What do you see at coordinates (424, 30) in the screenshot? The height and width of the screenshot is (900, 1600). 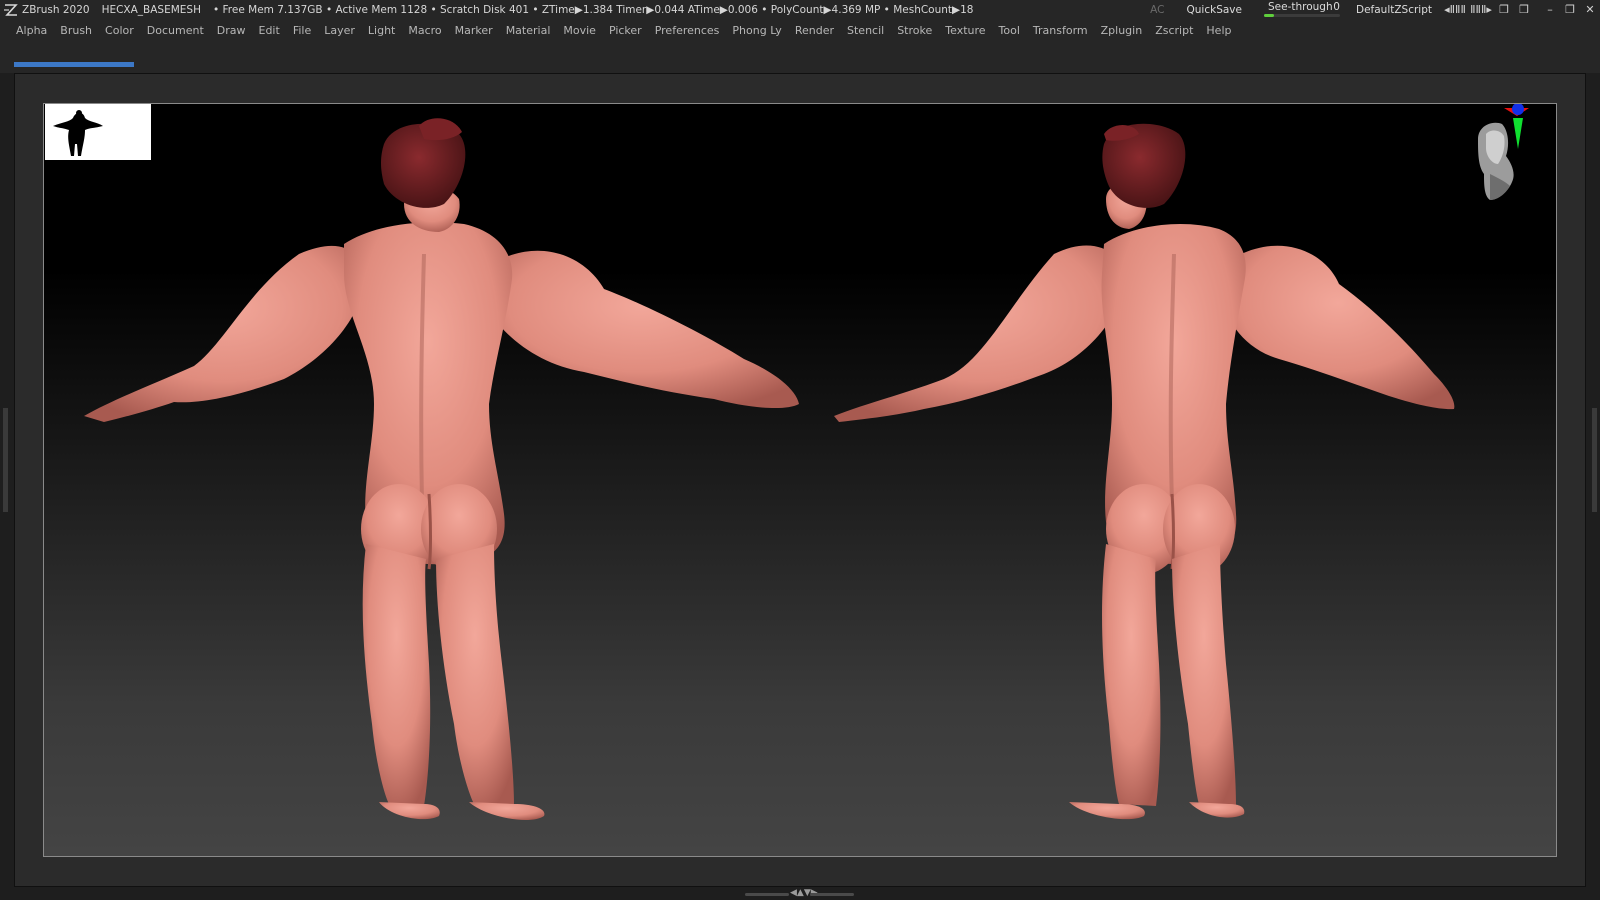 I see `menu-macro: Macro` at bounding box center [424, 30].